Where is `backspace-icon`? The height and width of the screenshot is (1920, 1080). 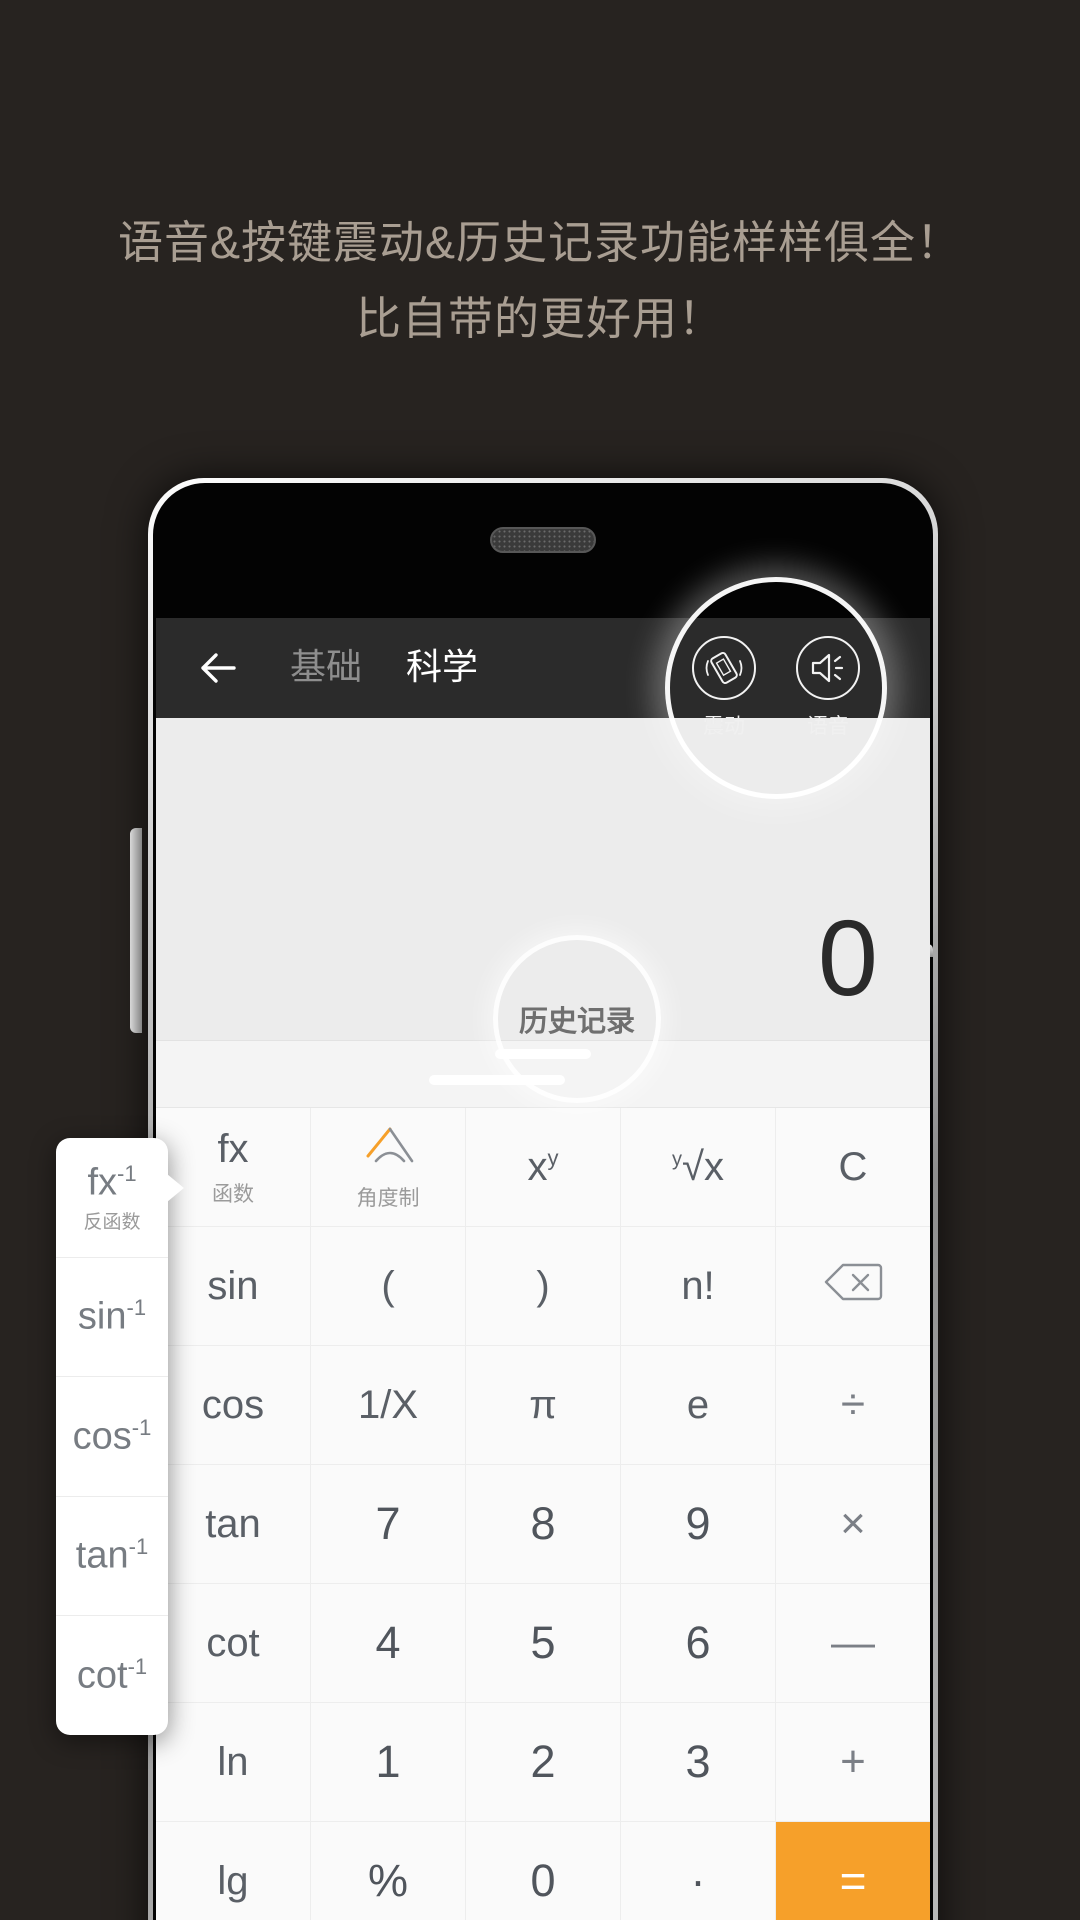 backspace-icon is located at coordinates (853, 1286).